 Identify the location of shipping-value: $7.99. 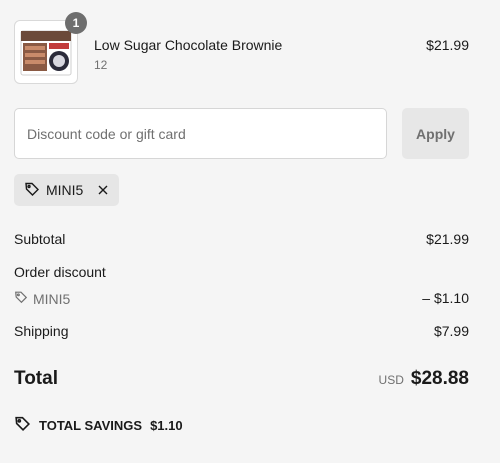
(451, 331).